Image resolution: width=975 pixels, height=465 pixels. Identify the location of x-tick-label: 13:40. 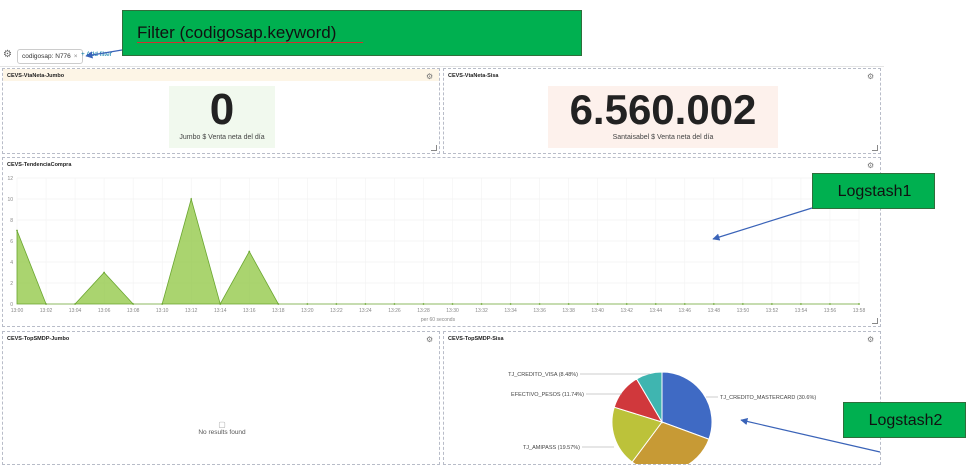
(597, 311).